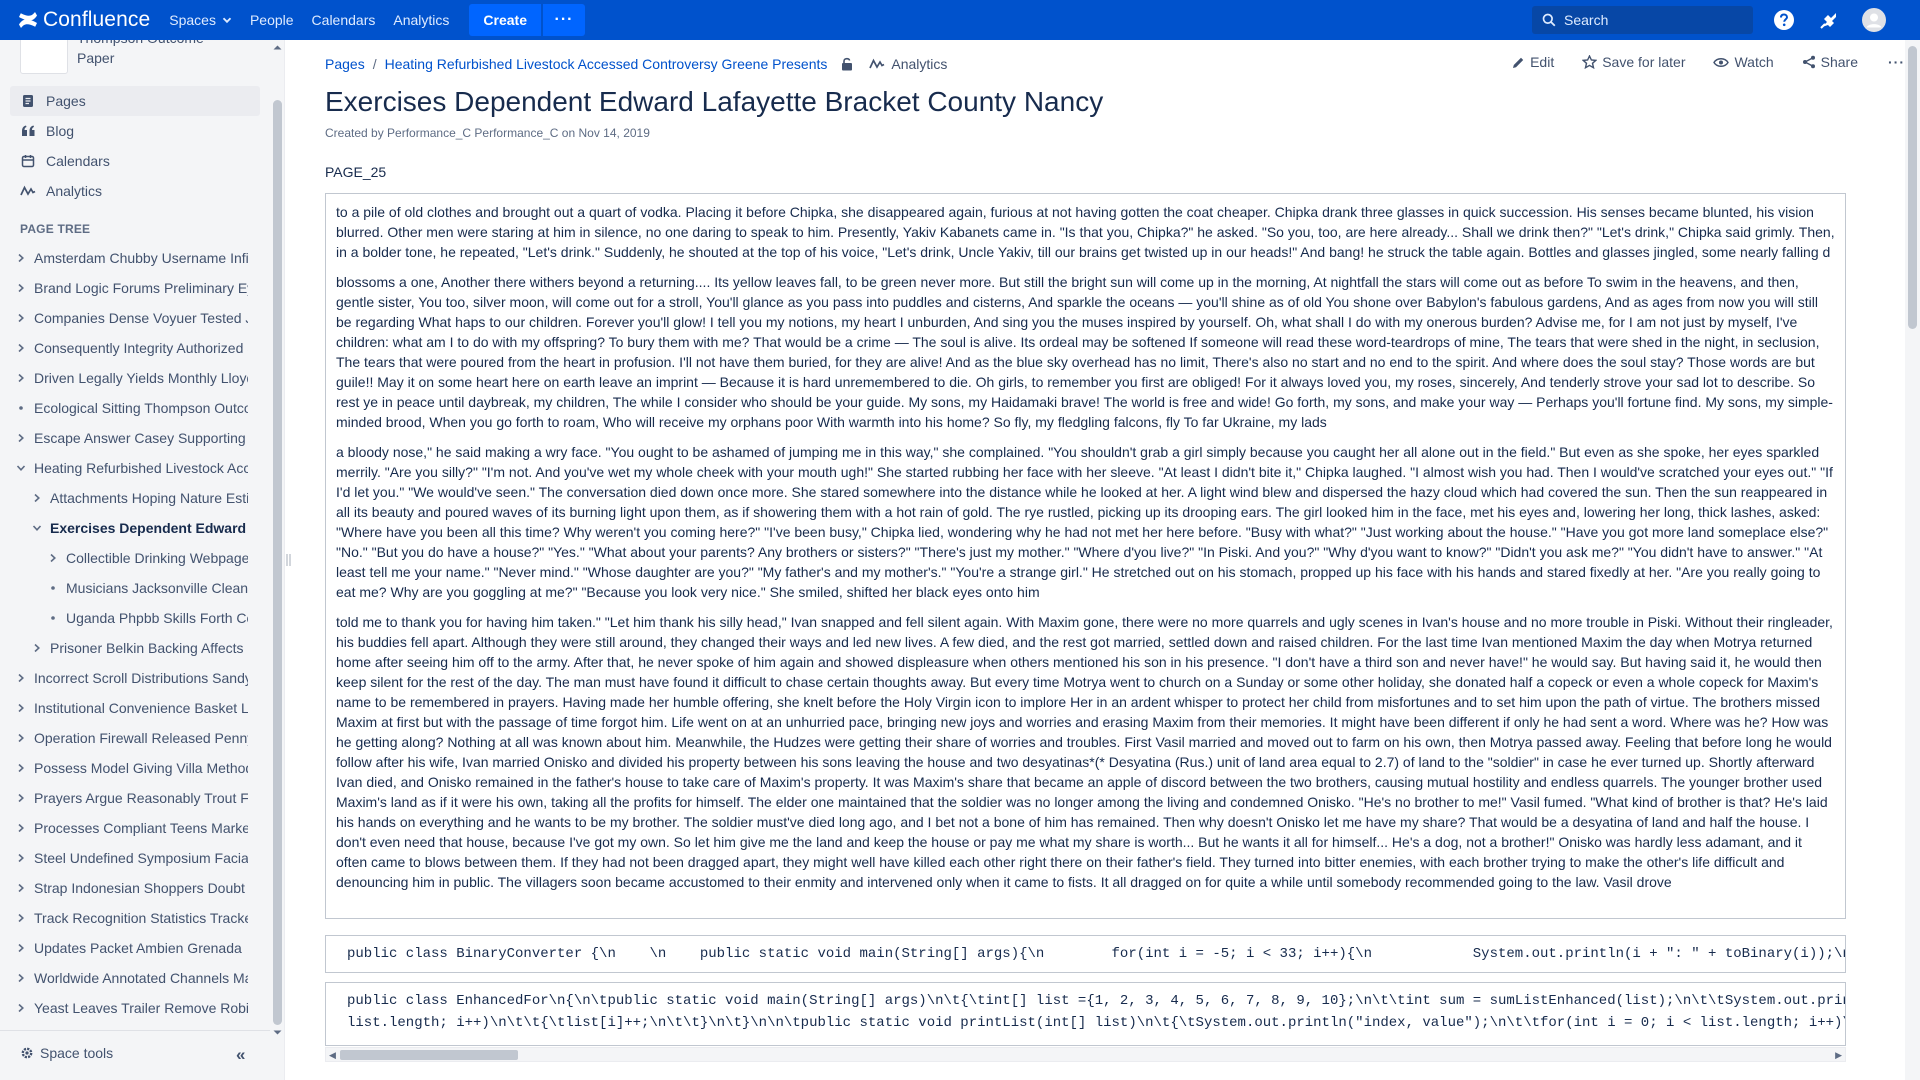  Describe the element at coordinates (135, 101) in the screenshot. I see `sidebar-link-pages: Pages` at that location.